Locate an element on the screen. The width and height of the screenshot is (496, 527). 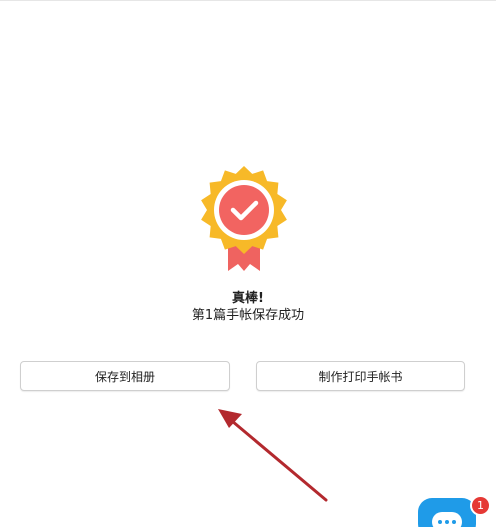
chat-button is located at coordinates (447, 512).